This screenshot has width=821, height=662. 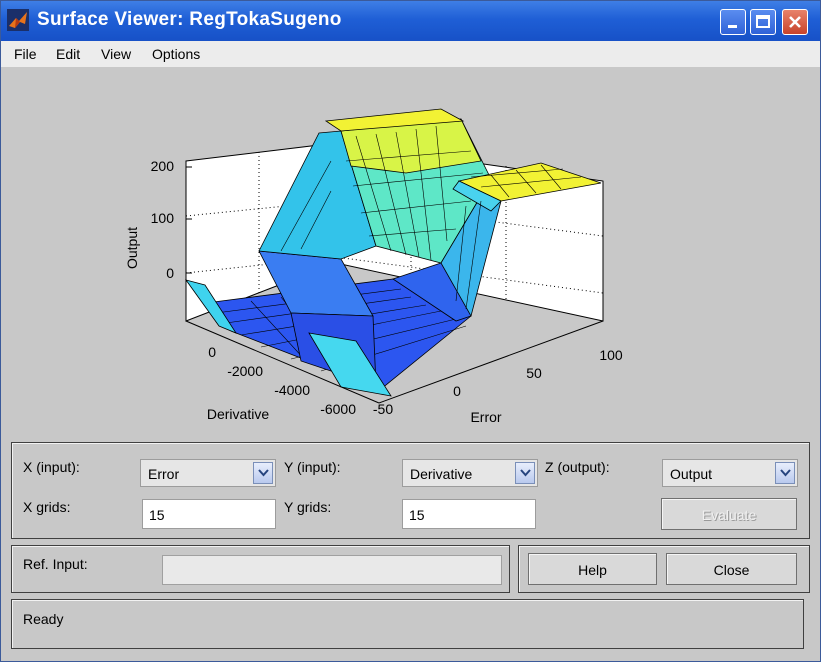 What do you see at coordinates (417, 515) in the screenshot?
I see `y-grids-value: 15` at bounding box center [417, 515].